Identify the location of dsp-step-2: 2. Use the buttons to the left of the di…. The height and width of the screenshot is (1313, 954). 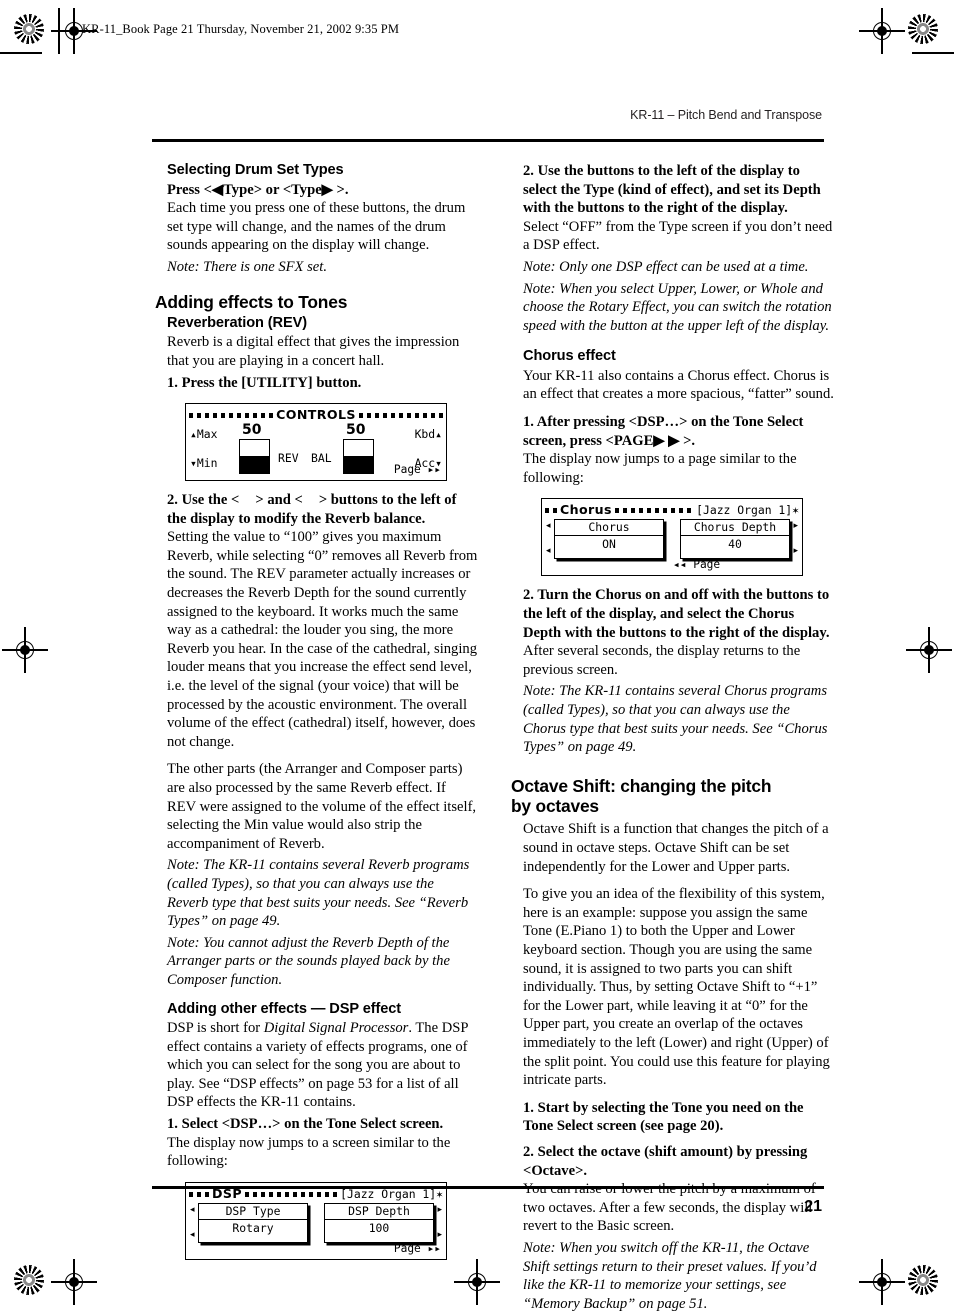
(672, 190).